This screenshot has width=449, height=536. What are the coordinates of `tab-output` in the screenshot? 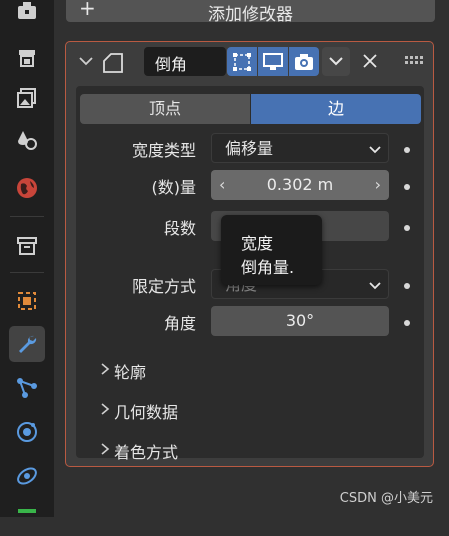 It's located at (27, 98).